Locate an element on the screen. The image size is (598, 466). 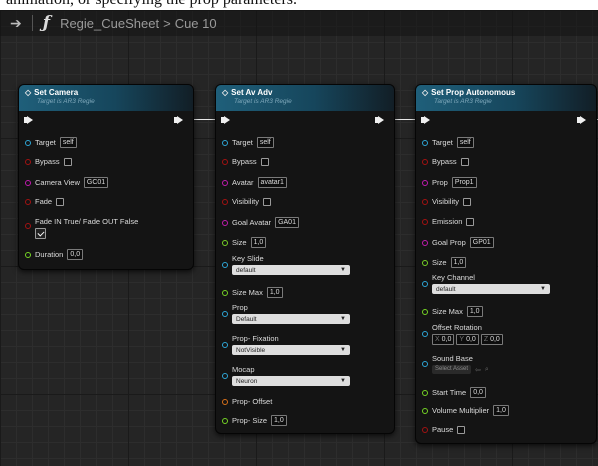
node-header: ◇ Set Prop Autonomous Target is AR3 Regie is located at coordinates (506, 98).